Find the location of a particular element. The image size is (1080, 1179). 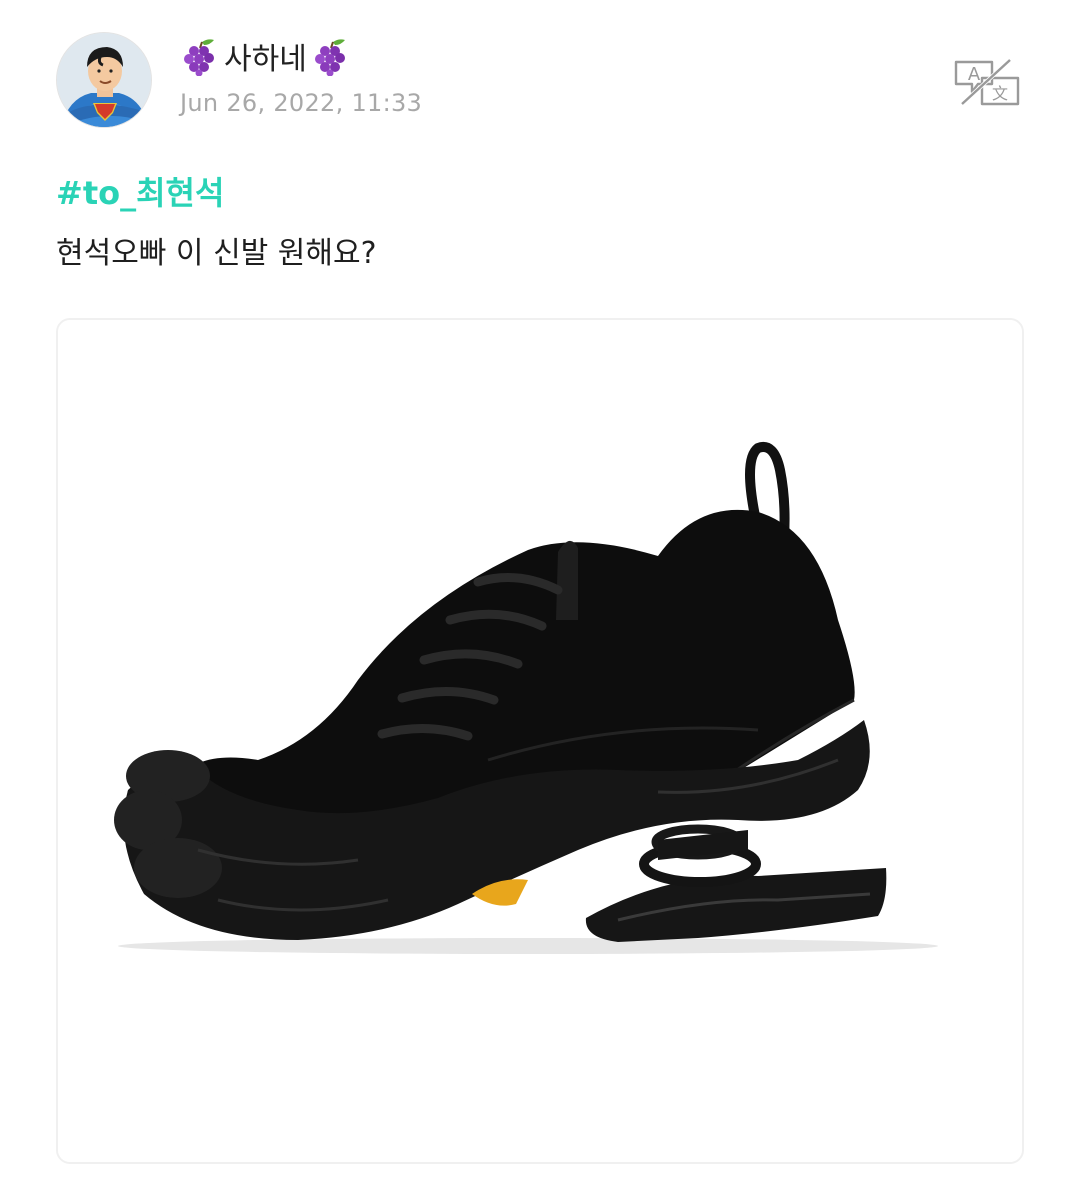

superhero-avatar-icon is located at coordinates (104, 80).